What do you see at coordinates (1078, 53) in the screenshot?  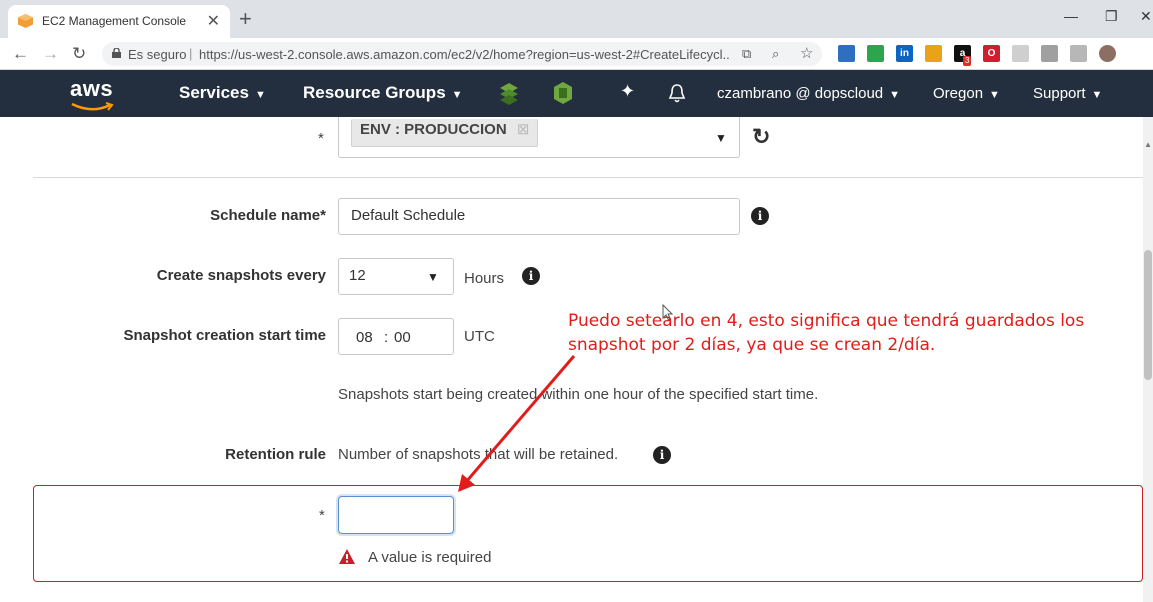 I see `ext-circle-icon` at bounding box center [1078, 53].